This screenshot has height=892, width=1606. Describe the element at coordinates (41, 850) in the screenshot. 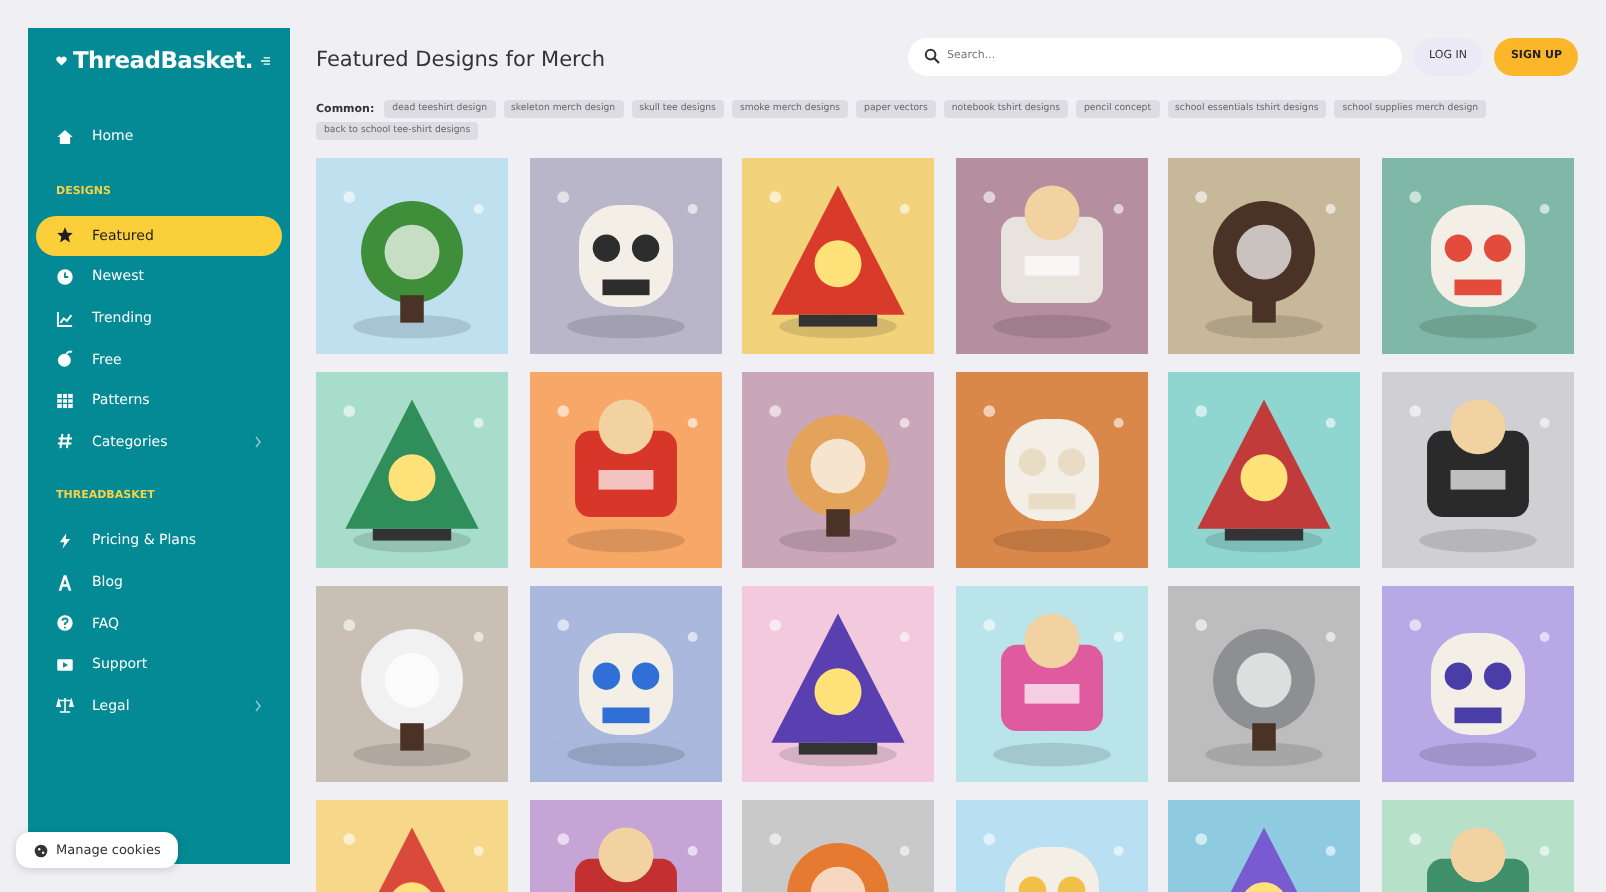

I see `cookie-icon` at that location.